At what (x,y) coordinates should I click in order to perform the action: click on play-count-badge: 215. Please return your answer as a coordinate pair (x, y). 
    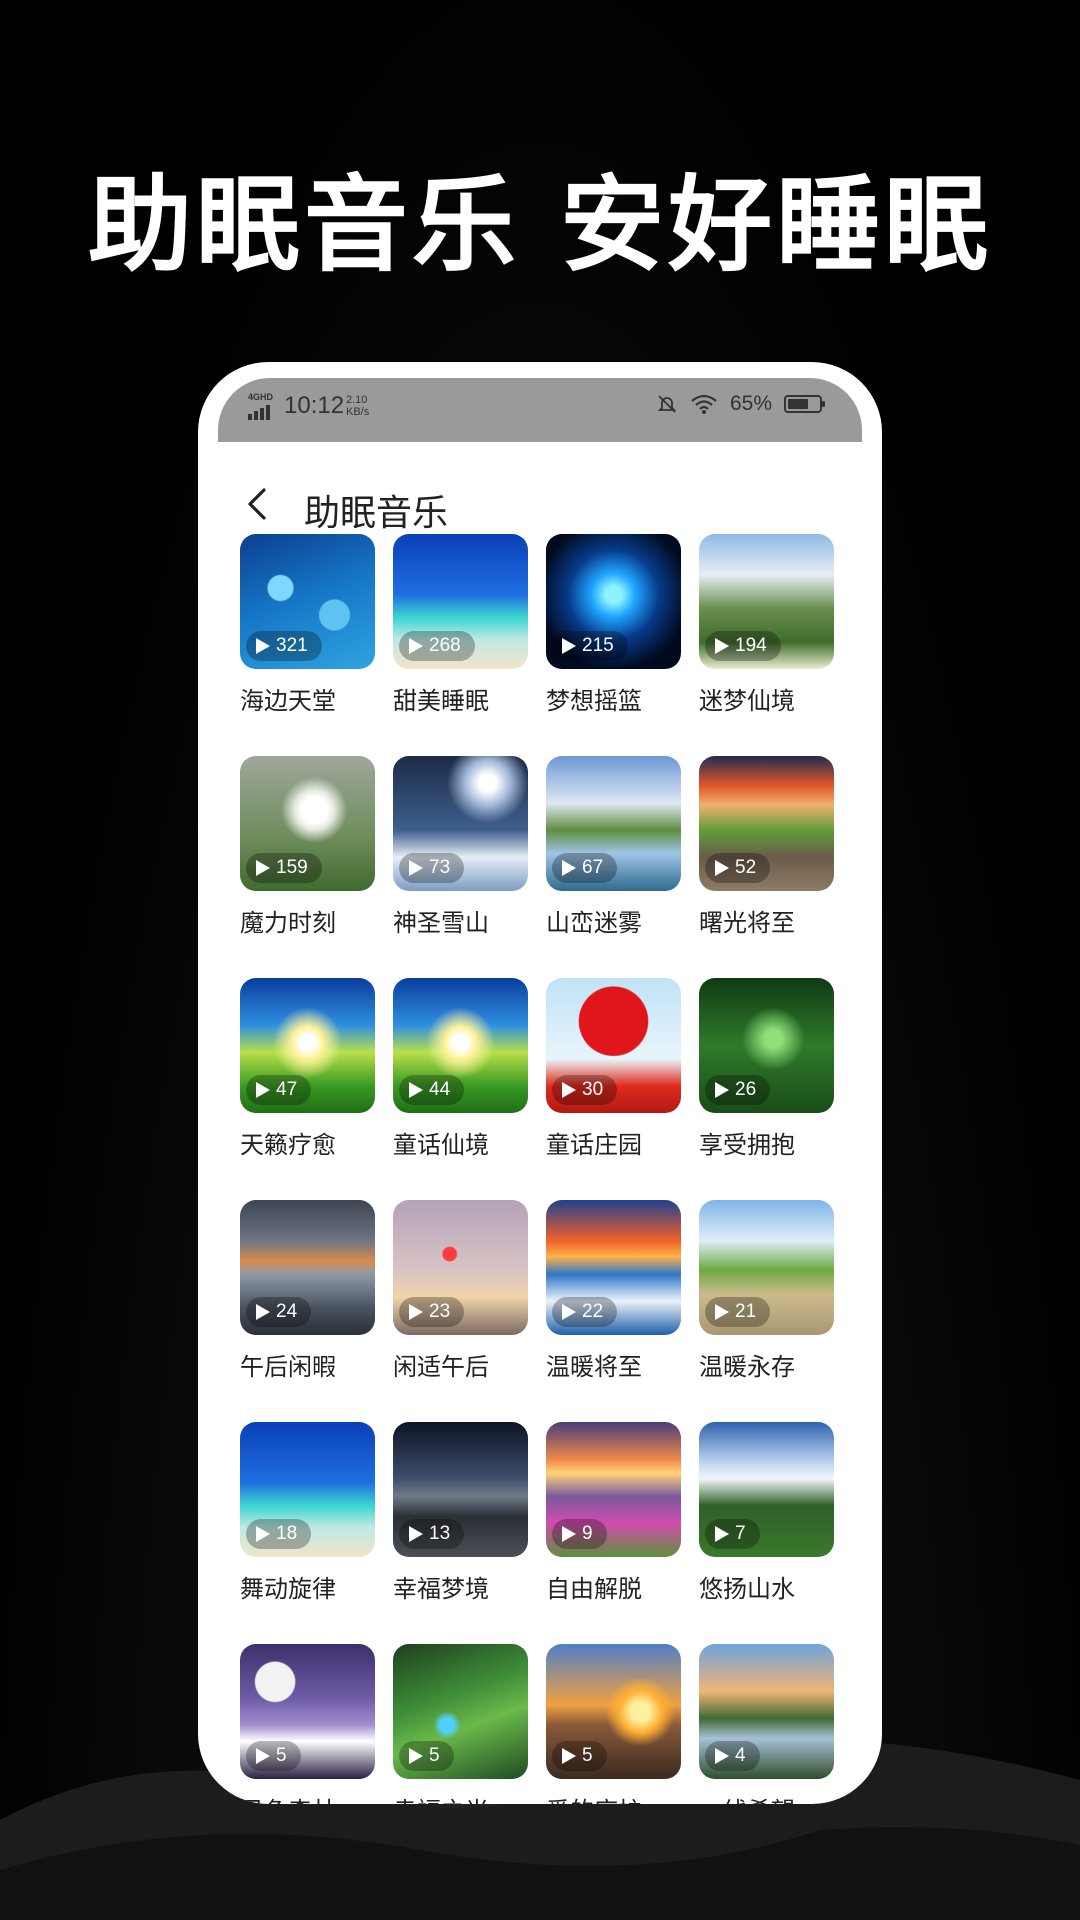
    Looking at the image, I should click on (590, 646).